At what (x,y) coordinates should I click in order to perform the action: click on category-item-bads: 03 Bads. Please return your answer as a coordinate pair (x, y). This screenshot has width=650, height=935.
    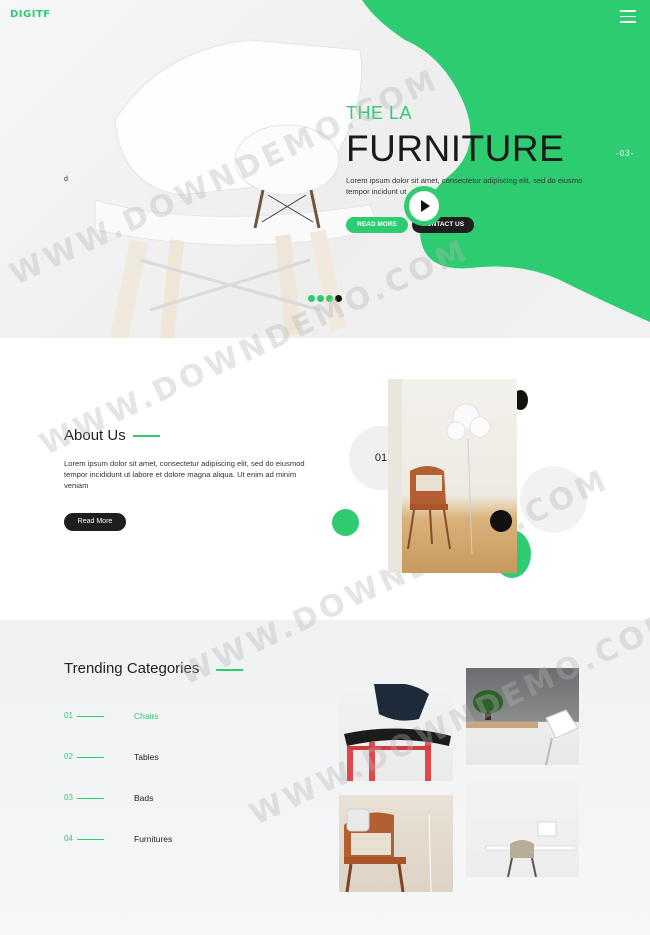
    Looking at the image, I should click on (164, 800).